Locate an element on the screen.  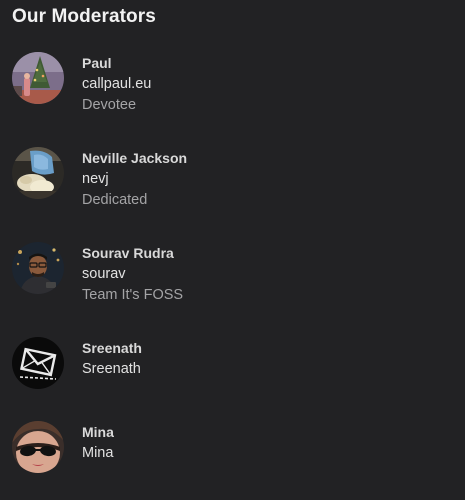
avatar-sourav-rudra is located at coordinates (38, 268).